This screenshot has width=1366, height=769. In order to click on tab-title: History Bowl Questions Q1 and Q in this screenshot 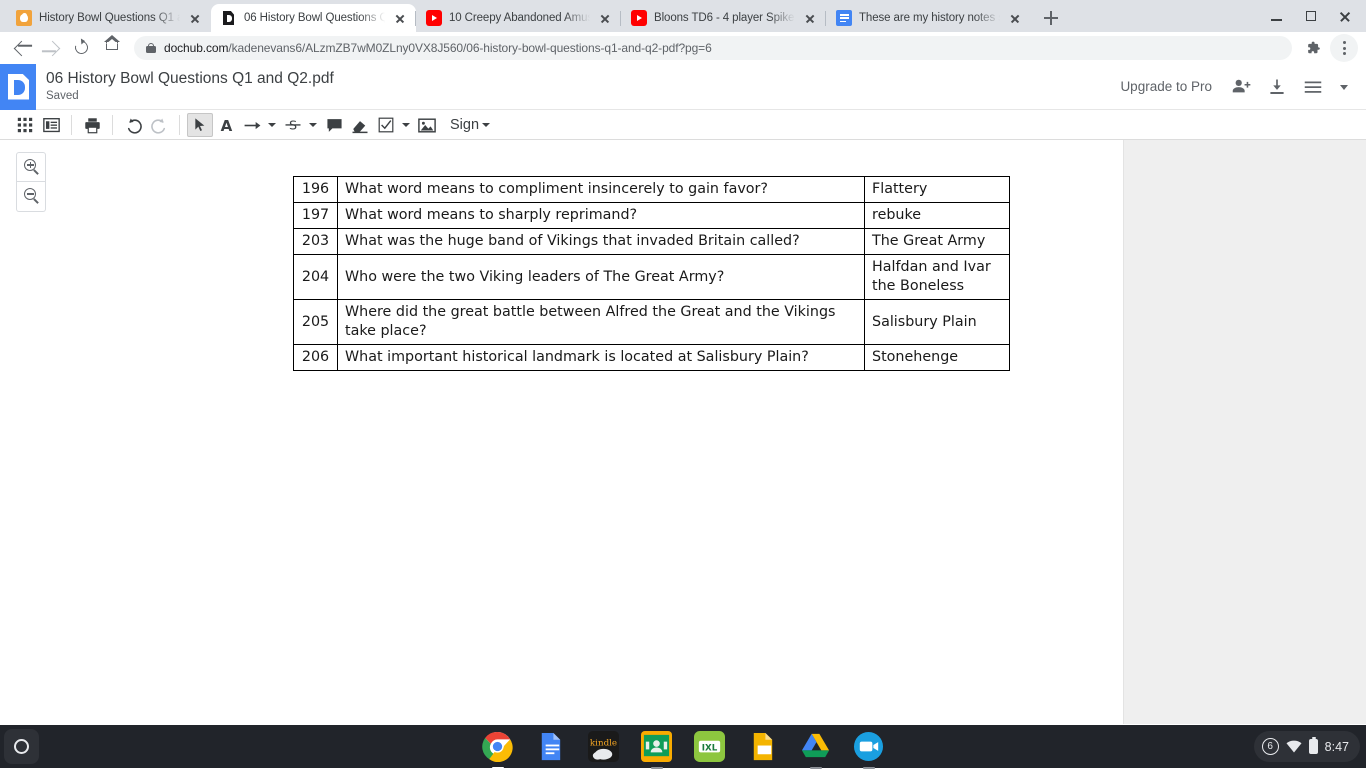, I will do `click(109, 18)`.